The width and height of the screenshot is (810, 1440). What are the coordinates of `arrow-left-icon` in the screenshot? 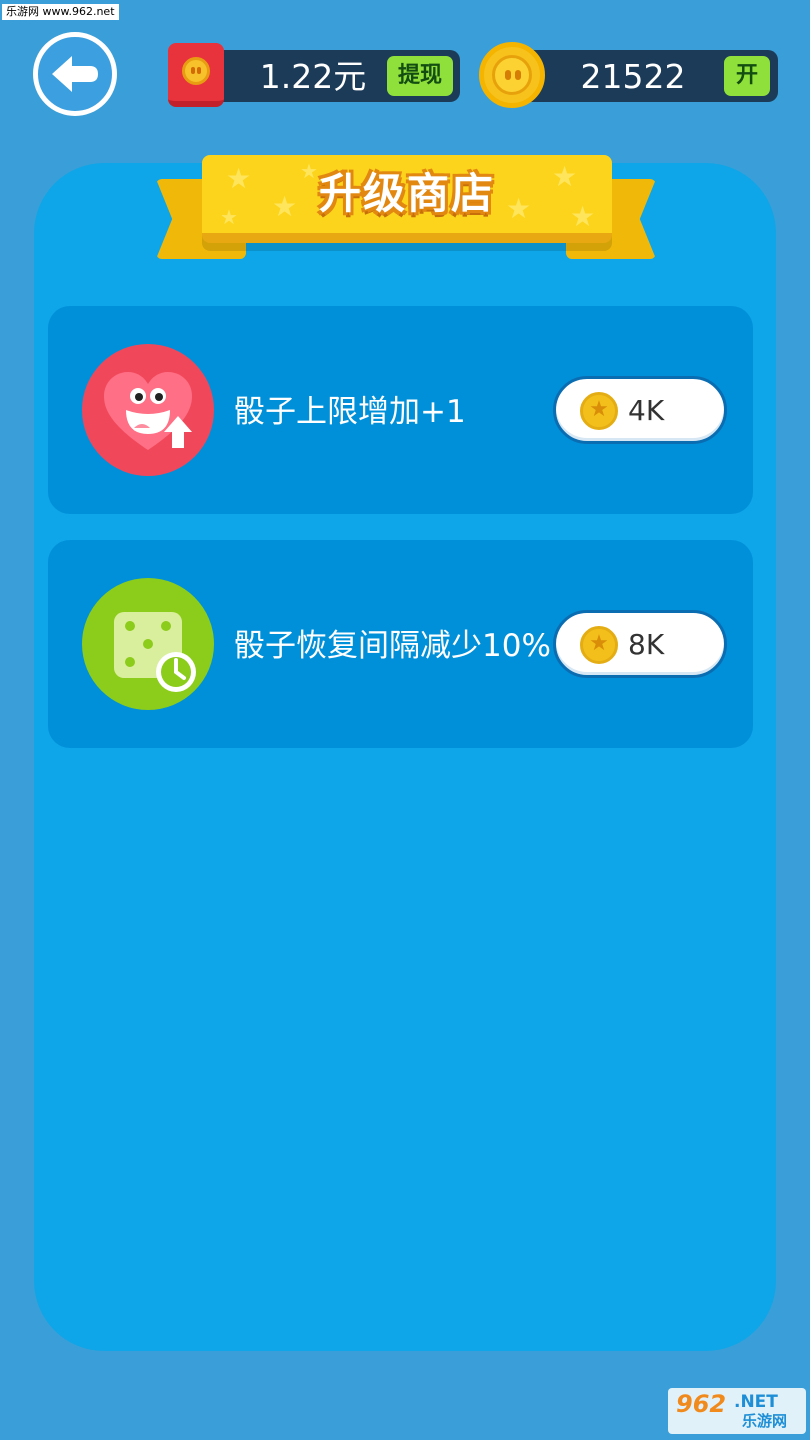 It's located at (75, 74).